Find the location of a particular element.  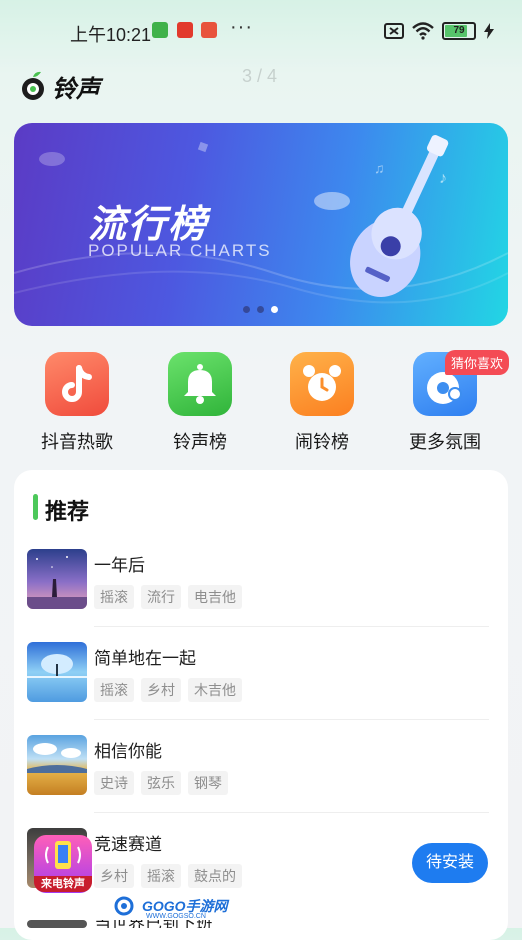

song-tags: 摇滚 流行 电吉他 is located at coordinates (168, 597).